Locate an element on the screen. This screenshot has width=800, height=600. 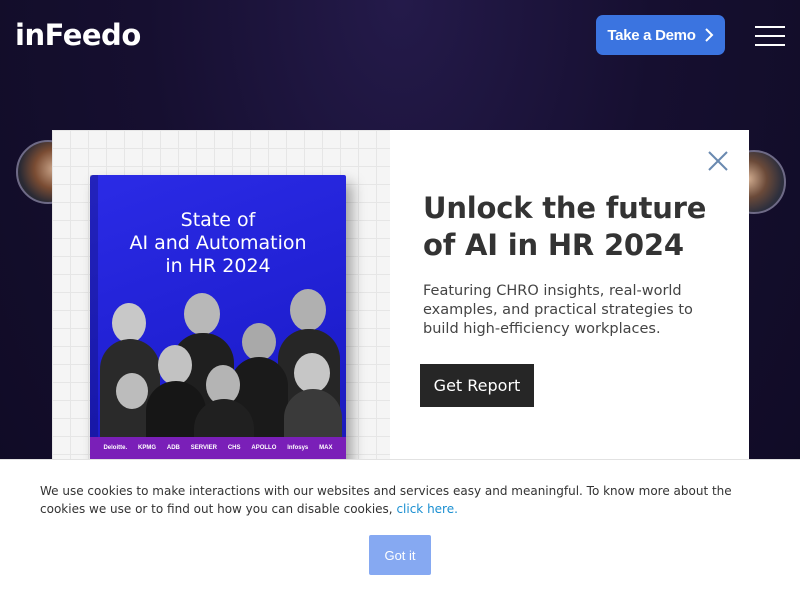
book-title: State of AI and Automation in HR 2024 is located at coordinates (218, 243).